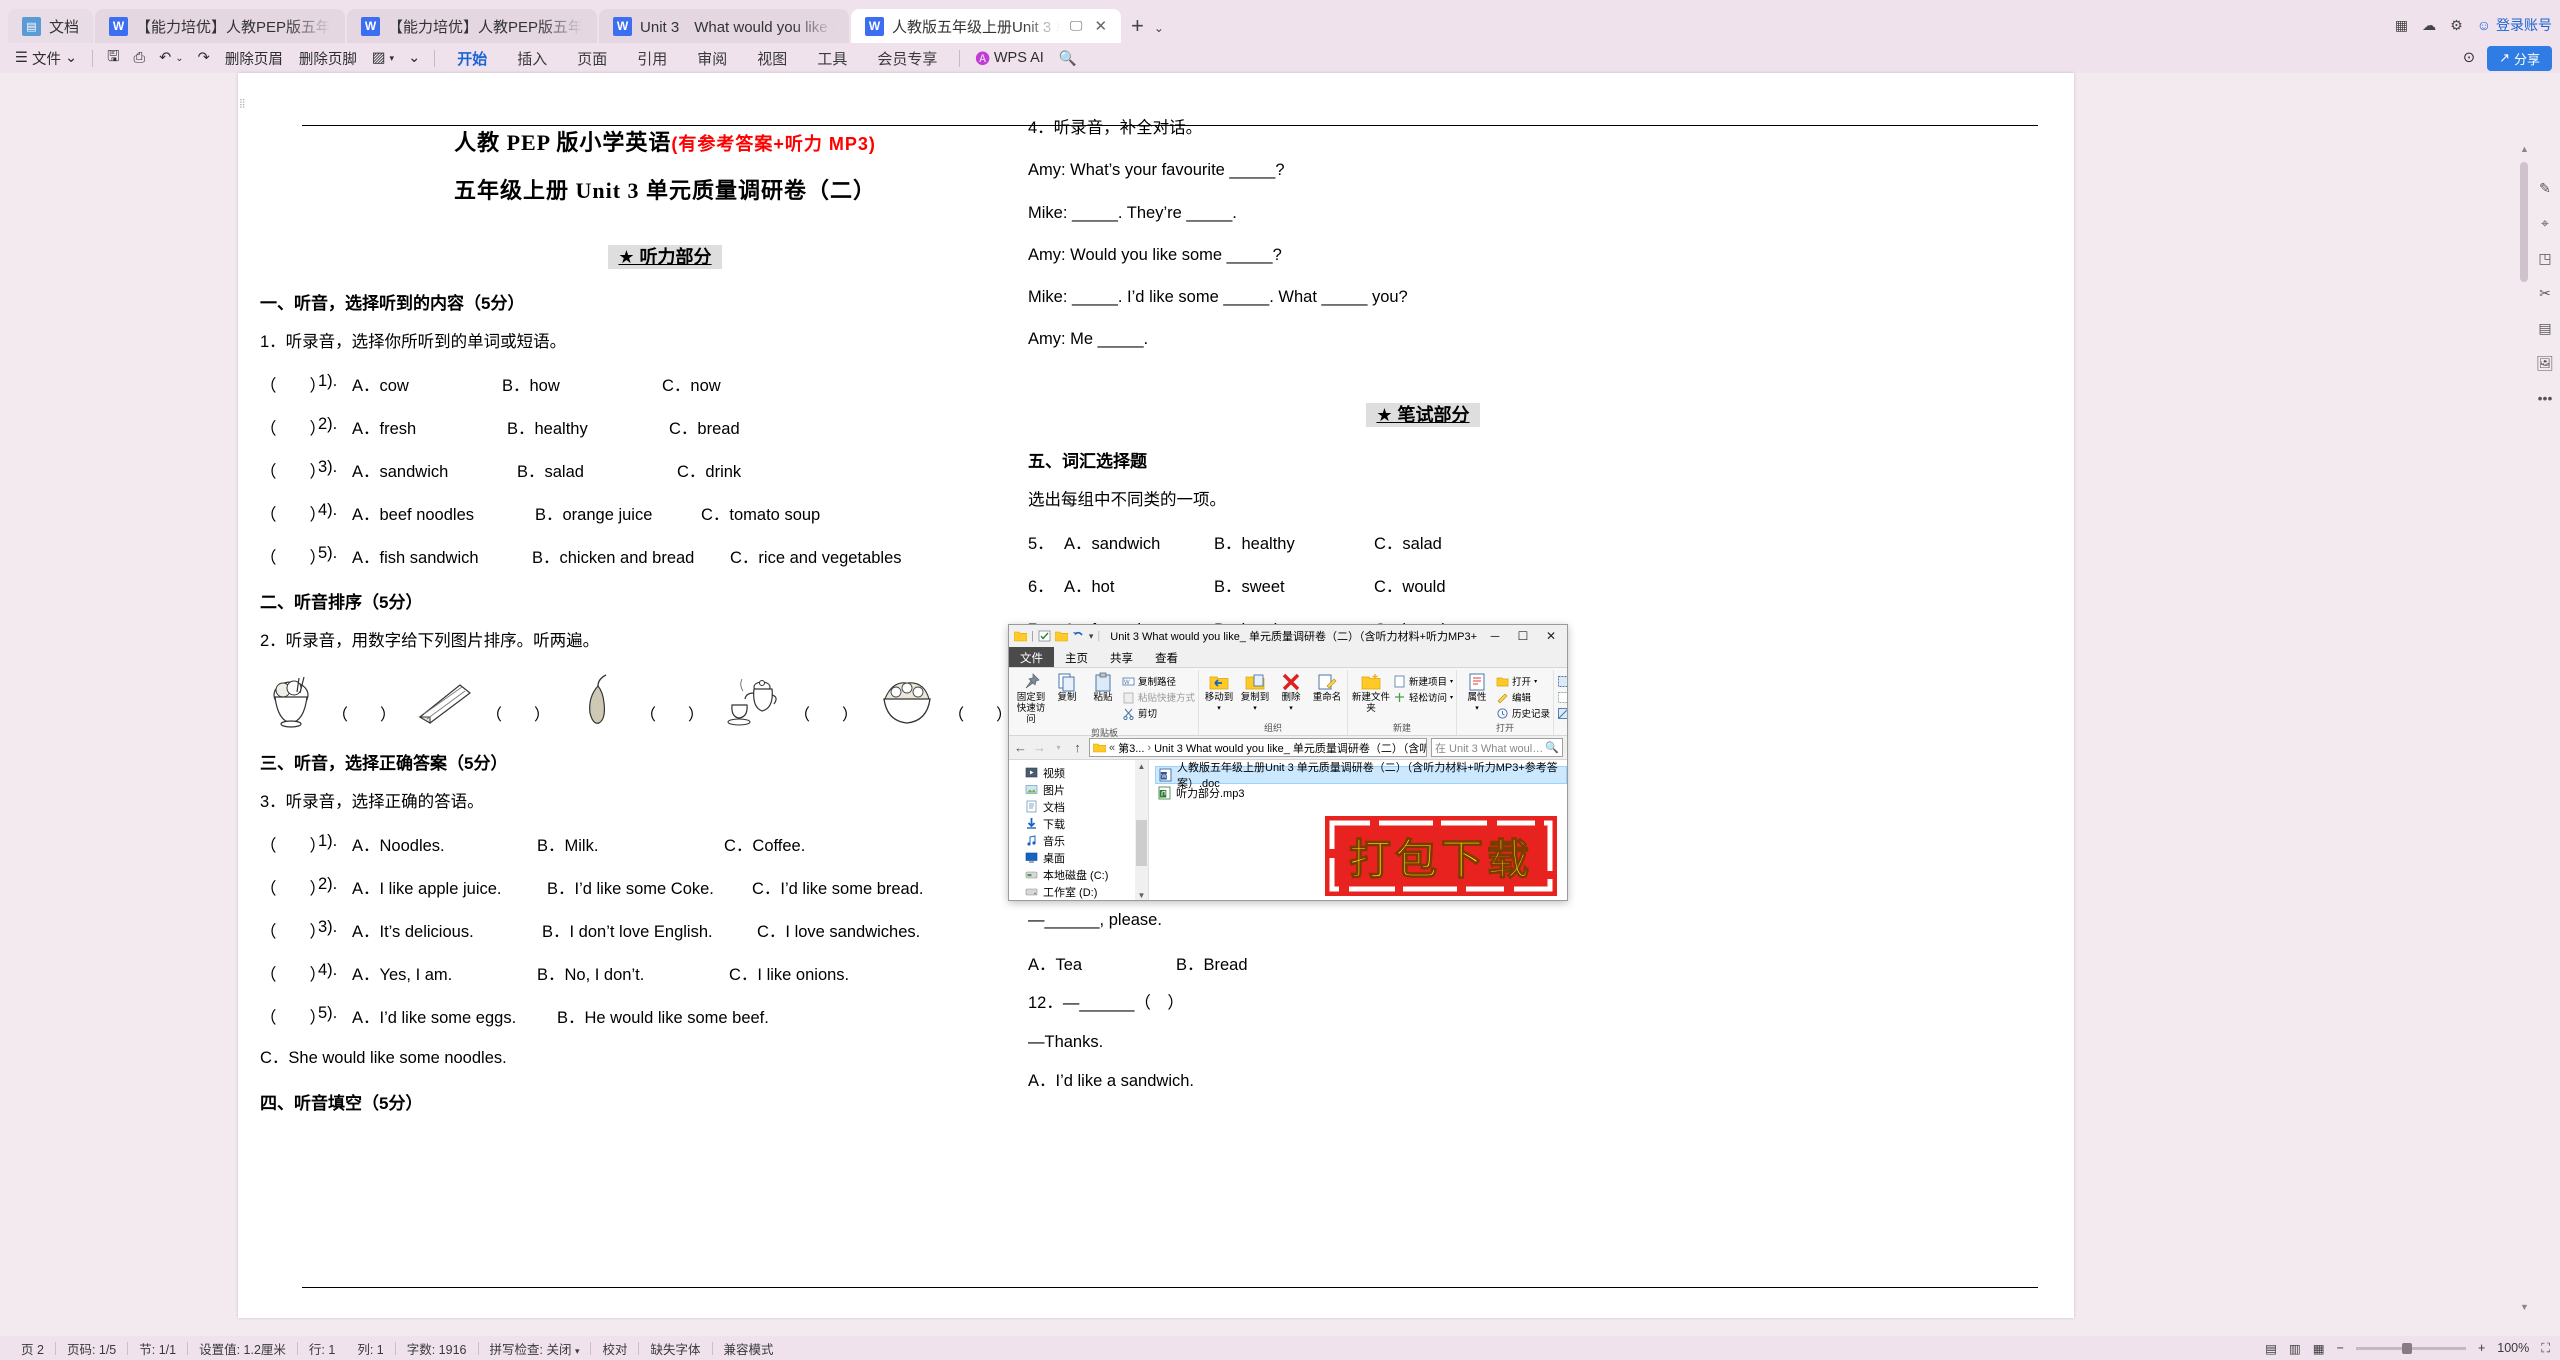  What do you see at coordinates (1078, 823) in the screenshot?
I see `nav-item-downloads: 下载` at bounding box center [1078, 823].